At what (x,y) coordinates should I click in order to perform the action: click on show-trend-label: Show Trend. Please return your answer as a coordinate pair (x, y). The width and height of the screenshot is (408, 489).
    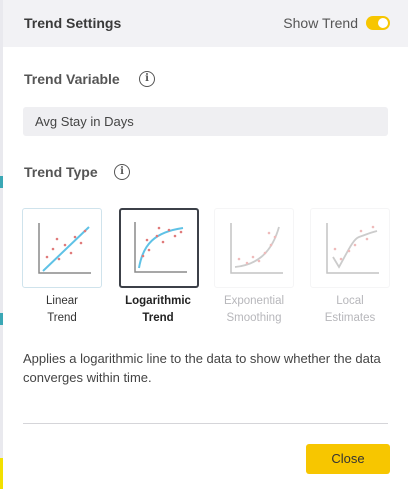
    Looking at the image, I should click on (320, 23).